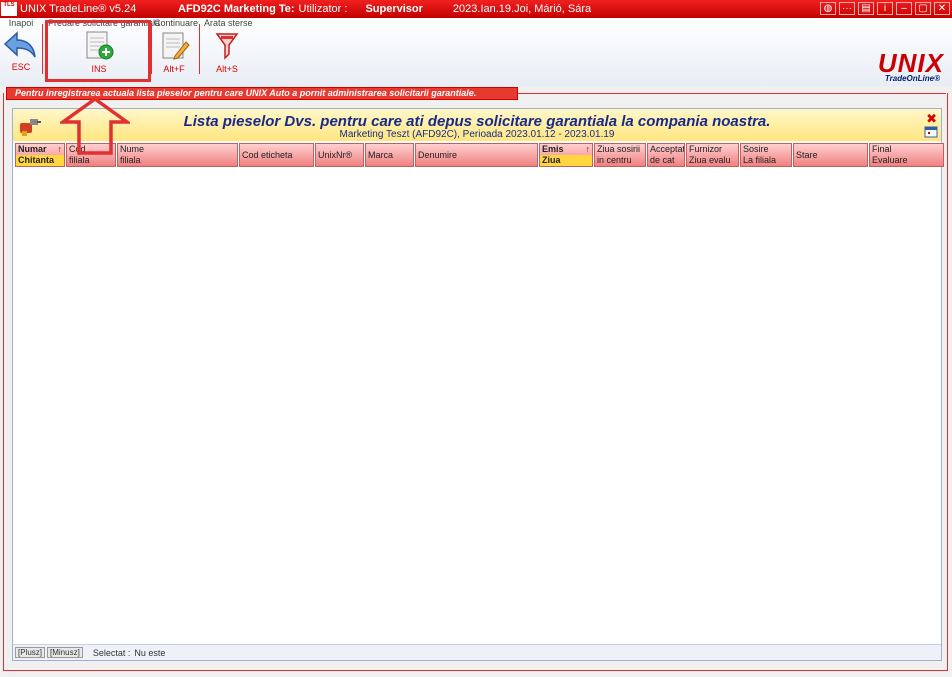  I want to click on user-name: Supervisor, so click(394, 9).